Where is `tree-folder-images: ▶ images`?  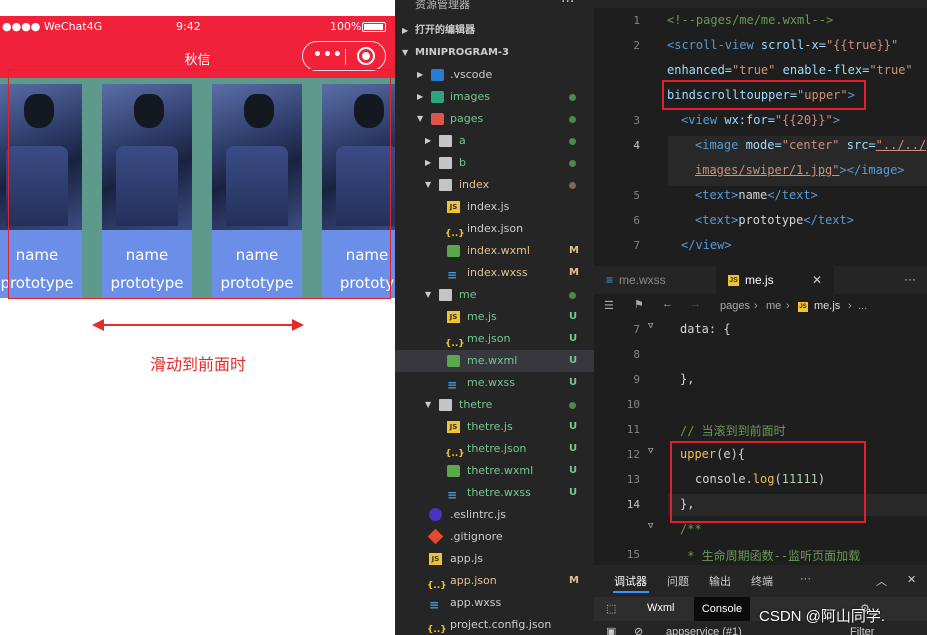
tree-folder-images: ▶ images is located at coordinates (494, 97).